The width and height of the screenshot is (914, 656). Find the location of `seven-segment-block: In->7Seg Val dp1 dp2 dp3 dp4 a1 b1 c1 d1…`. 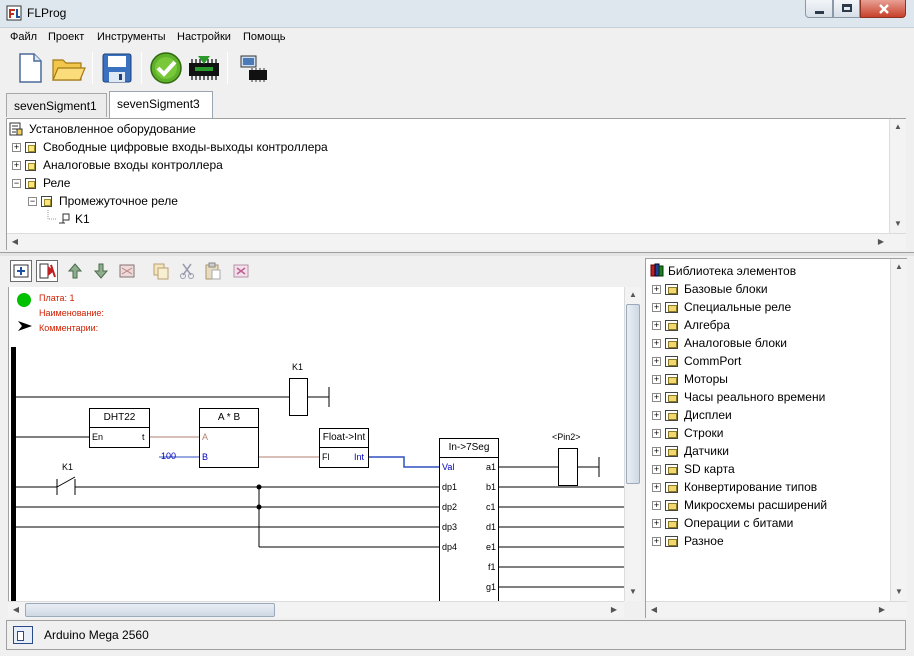

seven-segment-block: In->7Seg Val dp1 dp2 dp3 dp4 a1 b1 c1 d1… is located at coordinates (469, 519).